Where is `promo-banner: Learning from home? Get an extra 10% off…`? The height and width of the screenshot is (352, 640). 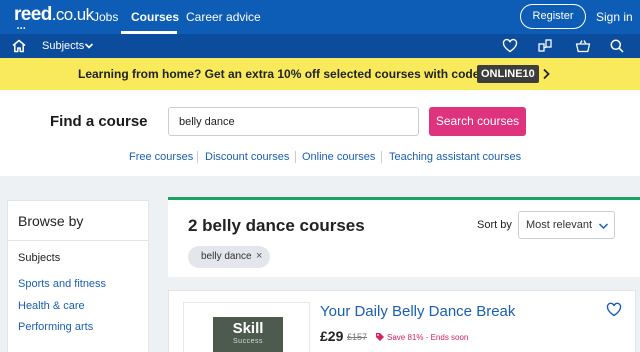 promo-banner: Learning from home? Get an extra 10% off… is located at coordinates (320, 74).